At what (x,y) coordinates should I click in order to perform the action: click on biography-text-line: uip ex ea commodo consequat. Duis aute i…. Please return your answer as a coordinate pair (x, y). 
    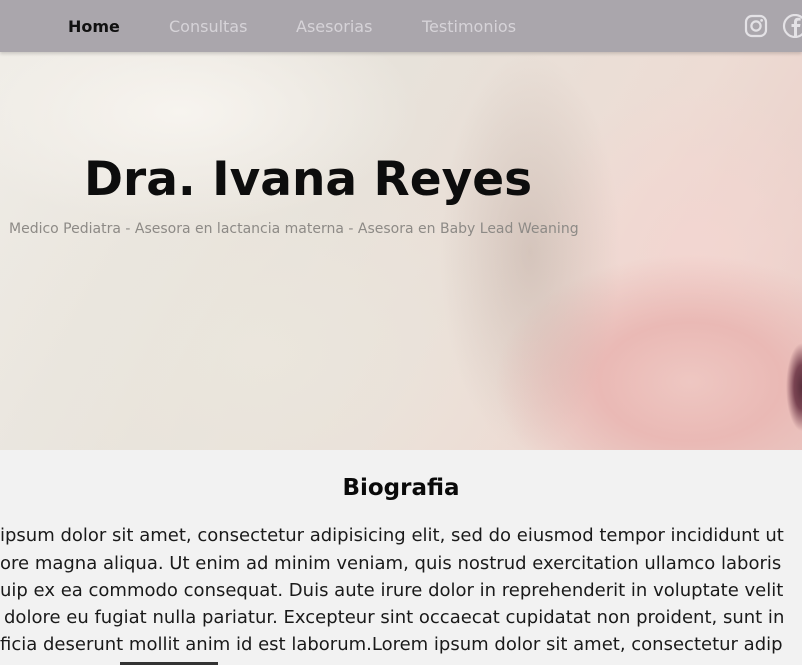
    Looking at the image, I should click on (392, 590).